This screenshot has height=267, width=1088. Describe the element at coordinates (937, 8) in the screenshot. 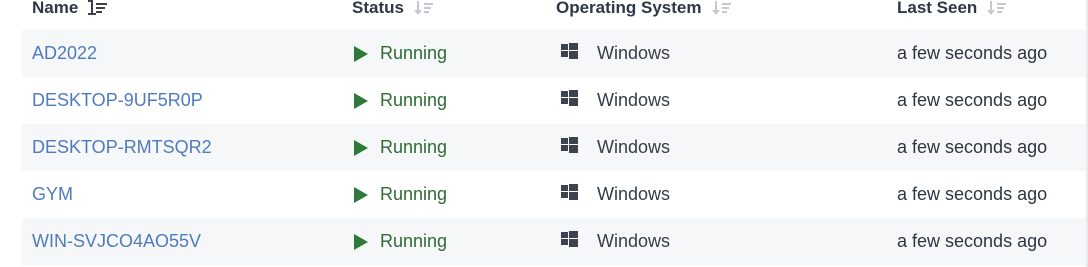

I see `column-header-last-seen-label: Last Seen` at that location.